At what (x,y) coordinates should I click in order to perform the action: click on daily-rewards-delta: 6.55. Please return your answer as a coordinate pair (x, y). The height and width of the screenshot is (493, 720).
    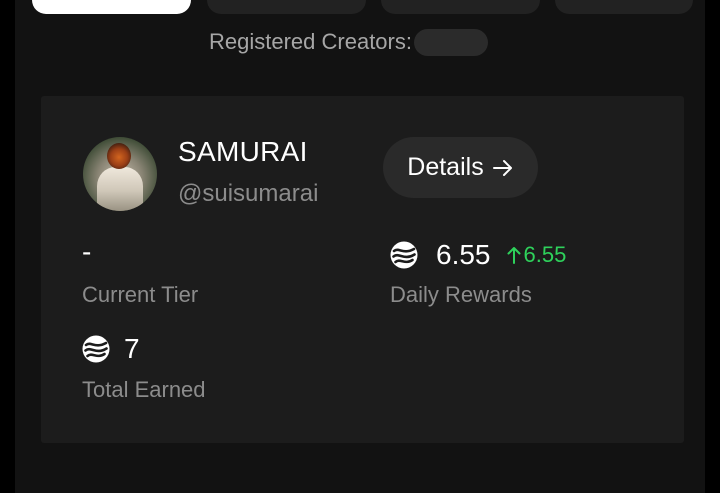
    Looking at the image, I should click on (537, 255).